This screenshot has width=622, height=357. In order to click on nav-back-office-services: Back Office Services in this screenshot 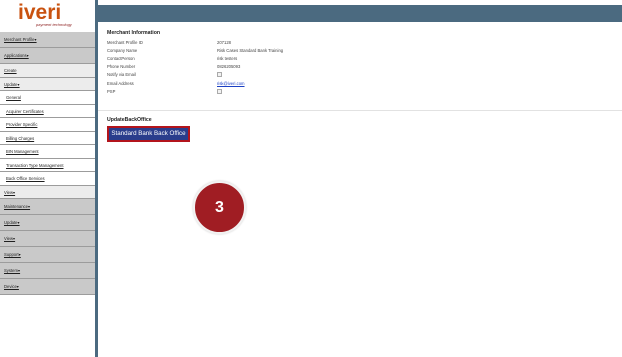, I will do `click(47, 179)`.